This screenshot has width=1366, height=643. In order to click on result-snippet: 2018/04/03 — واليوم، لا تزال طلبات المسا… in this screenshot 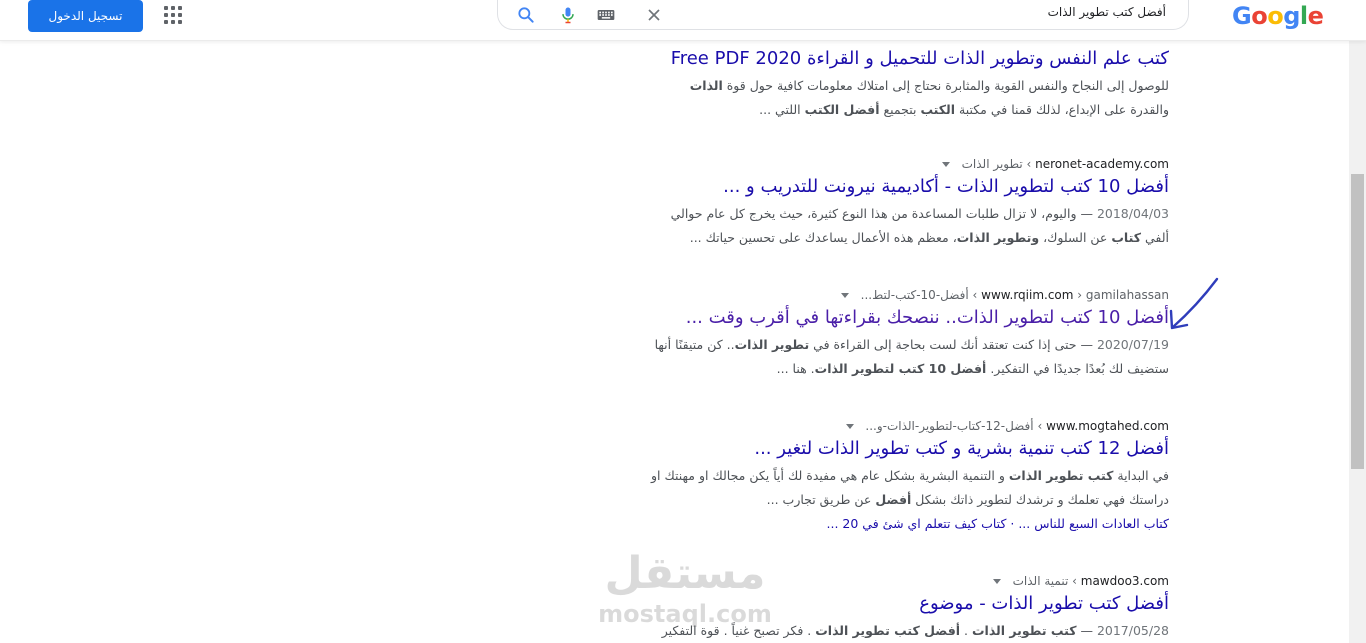, I will do `click(919, 225)`.